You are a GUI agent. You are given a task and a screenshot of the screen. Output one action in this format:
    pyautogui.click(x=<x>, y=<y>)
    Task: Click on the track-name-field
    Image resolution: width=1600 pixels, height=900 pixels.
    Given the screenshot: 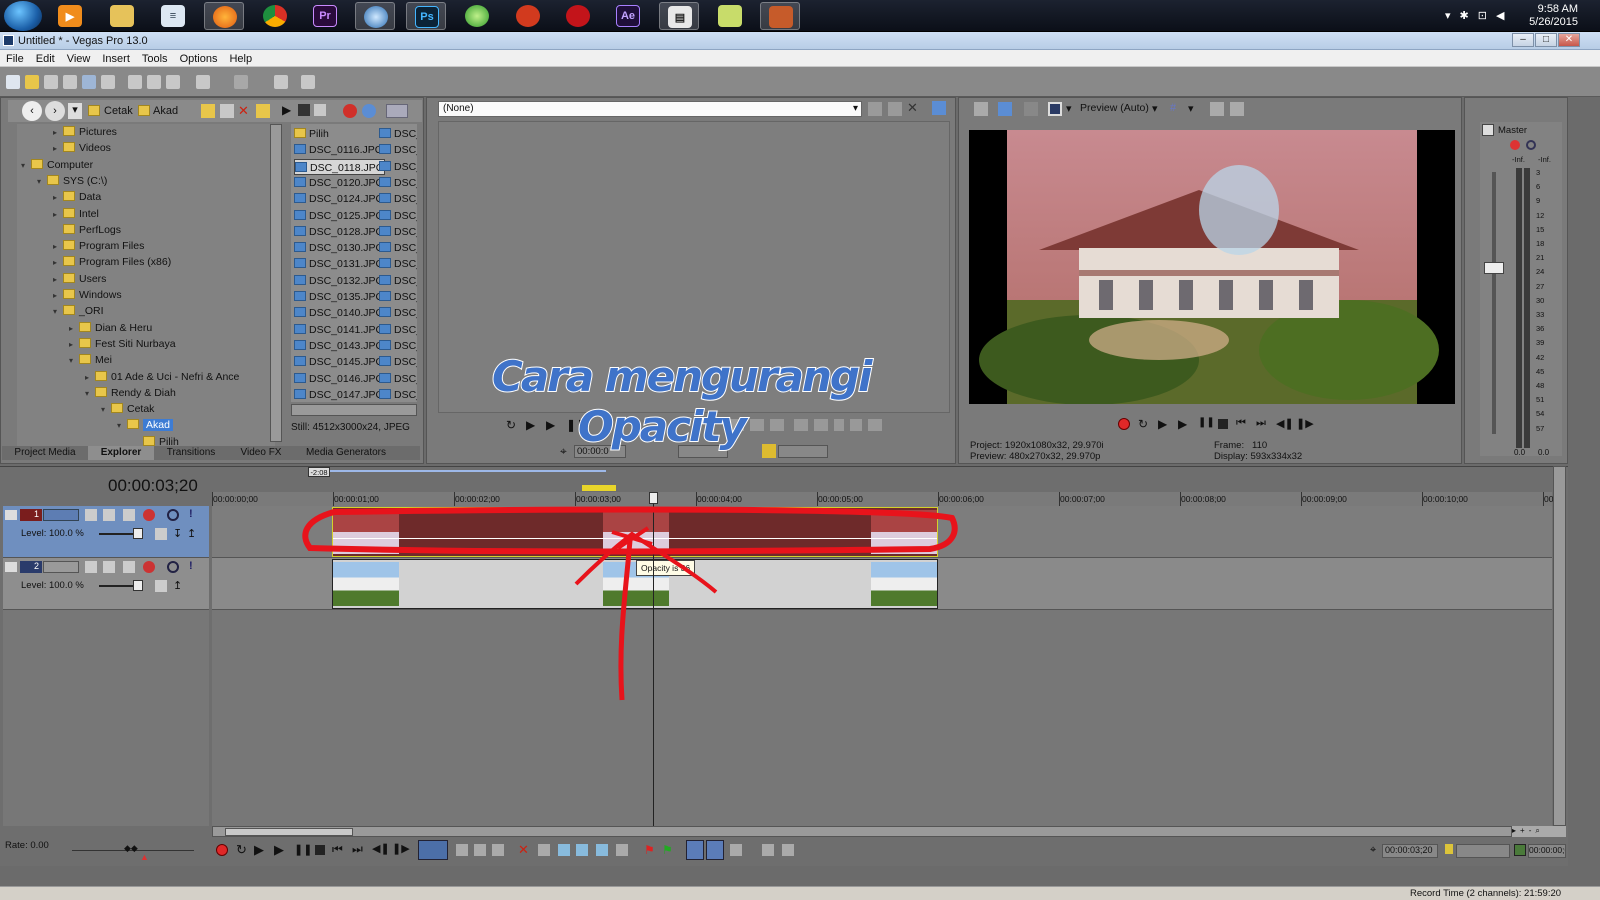 What is the action you would take?
    pyautogui.click(x=61, y=515)
    